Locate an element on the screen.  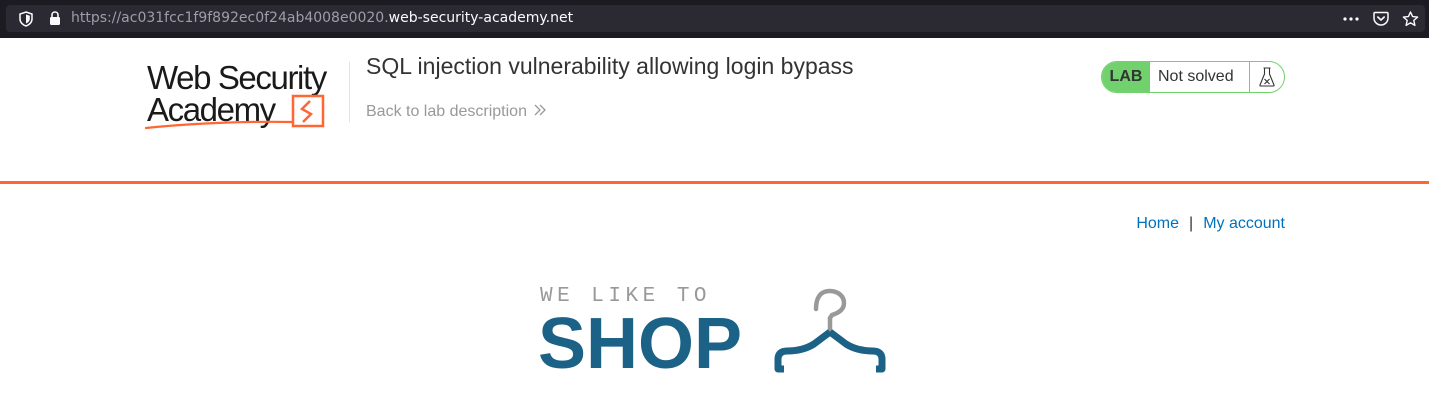
flask-icon is located at coordinates (1266, 77).